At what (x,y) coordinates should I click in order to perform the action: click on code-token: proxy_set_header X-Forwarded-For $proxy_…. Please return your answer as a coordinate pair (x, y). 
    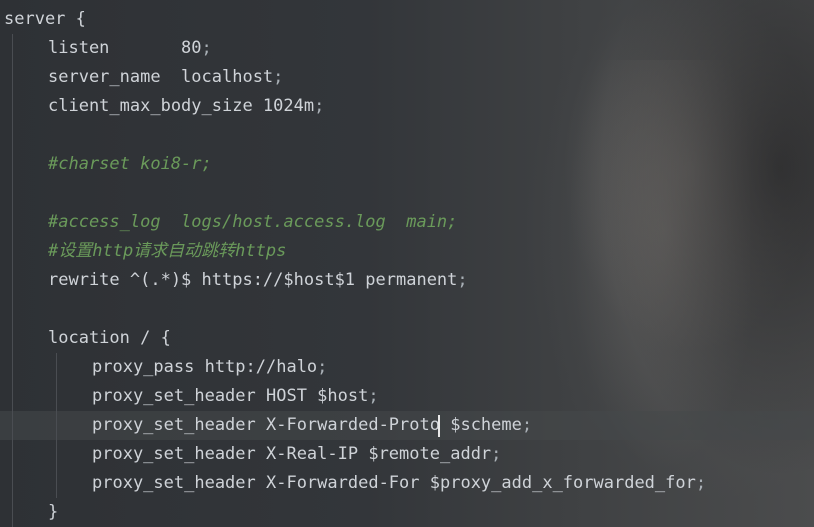
    Looking at the image, I should click on (394, 483).